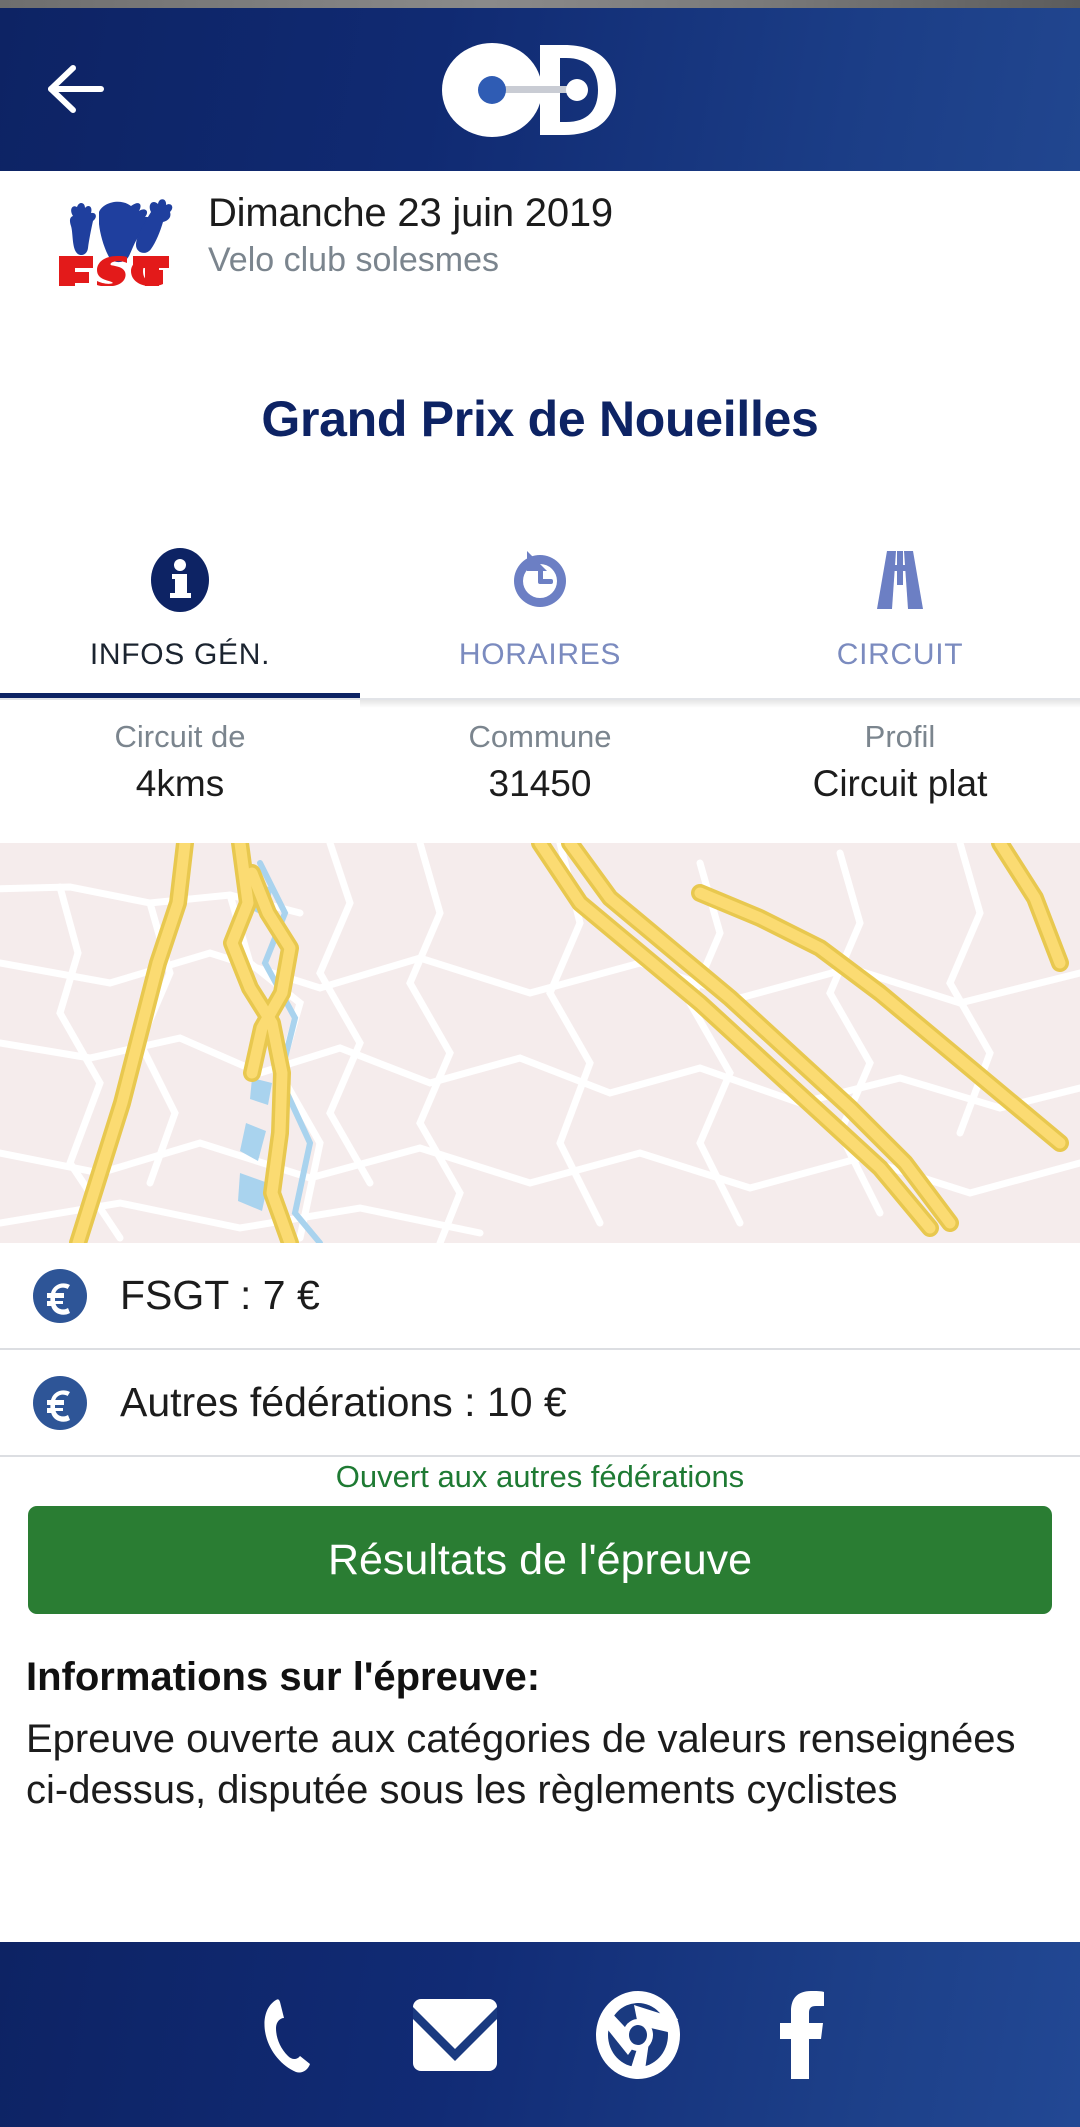 The height and width of the screenshot is (2127, 1080). I want to click on tab-label: CIRCUIT, so click(900, 654).